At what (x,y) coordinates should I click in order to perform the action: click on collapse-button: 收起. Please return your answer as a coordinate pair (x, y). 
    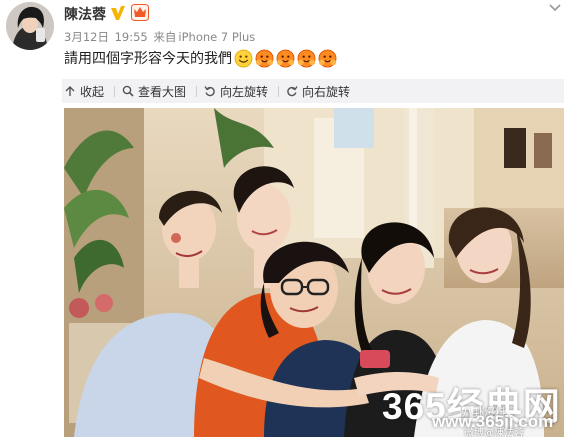
    Looking at the image, I should click on (84, 91).